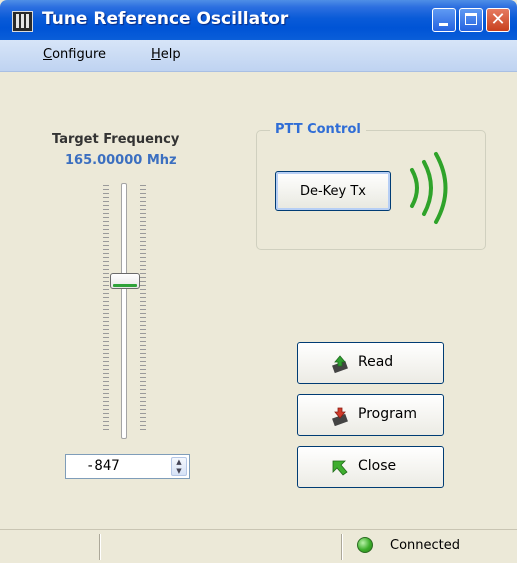  I want to click on program-button: Program, so click(370, 415).